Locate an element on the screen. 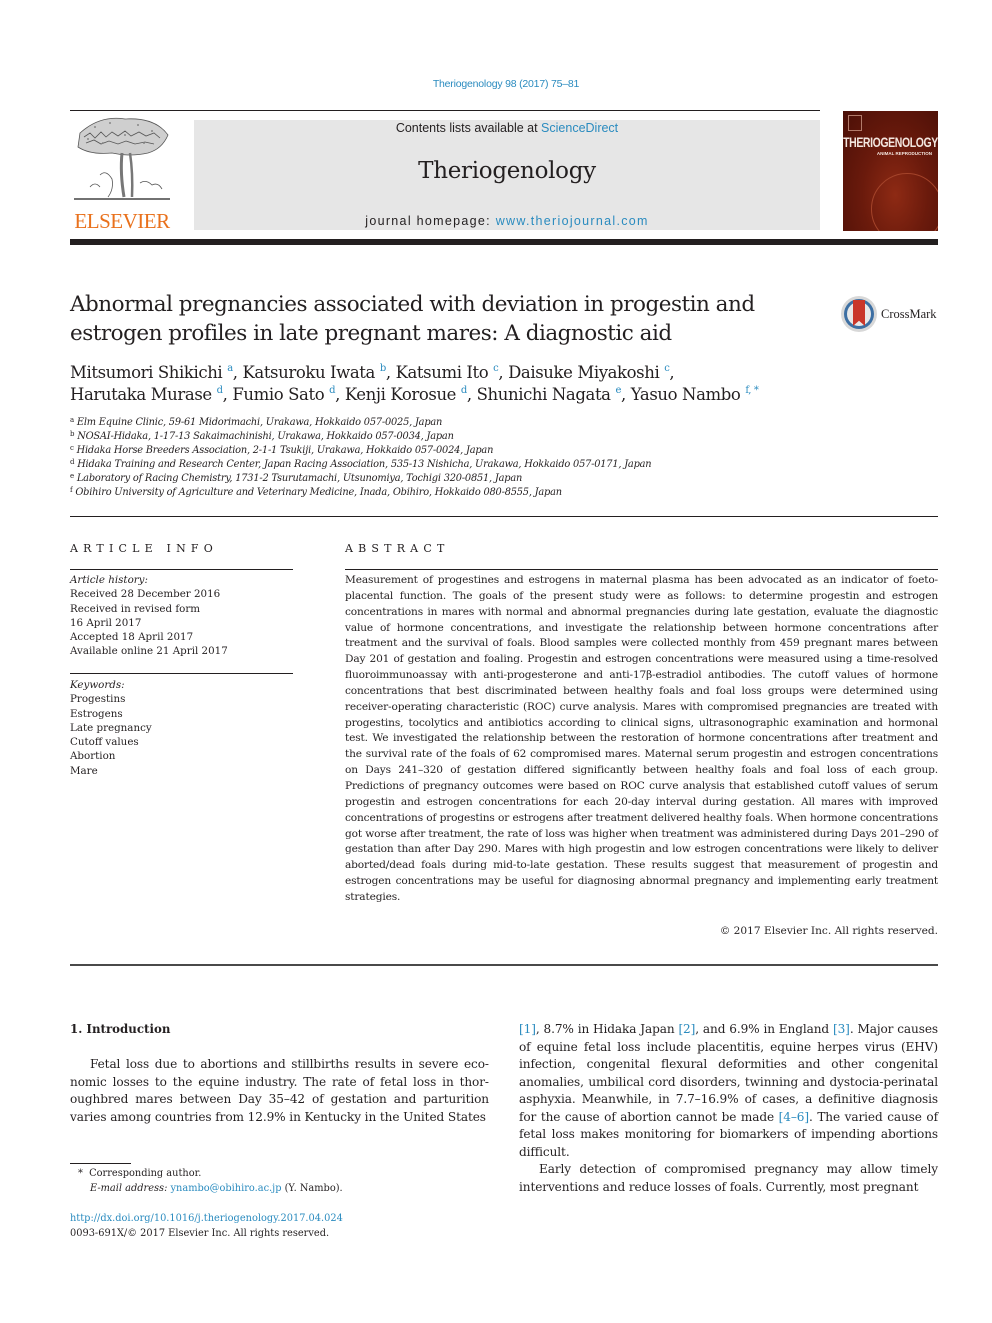 The height and width of the screenshot is (1323, 992). author-name: Fumio Sato is located at coordinates (278, 394).